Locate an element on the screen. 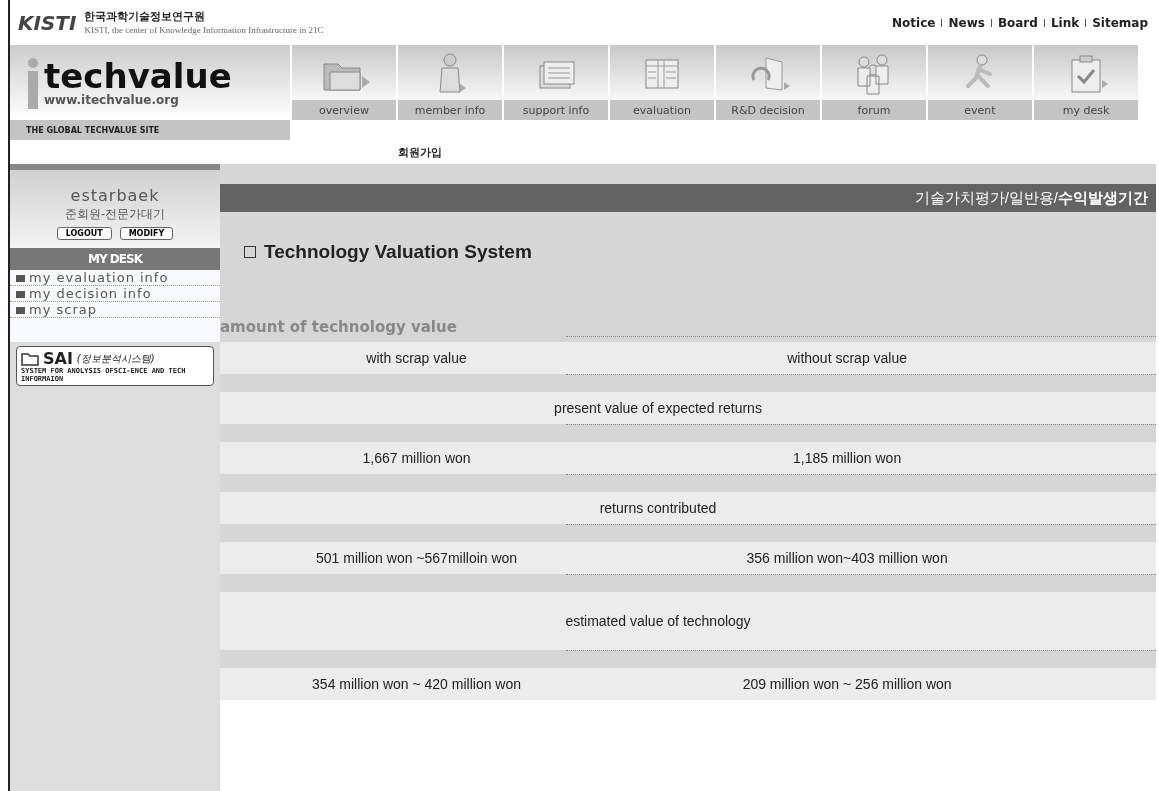 This screenshot has width=1159, height=791. submenu-link: 회원가입 is located at coordinates (420, 152).